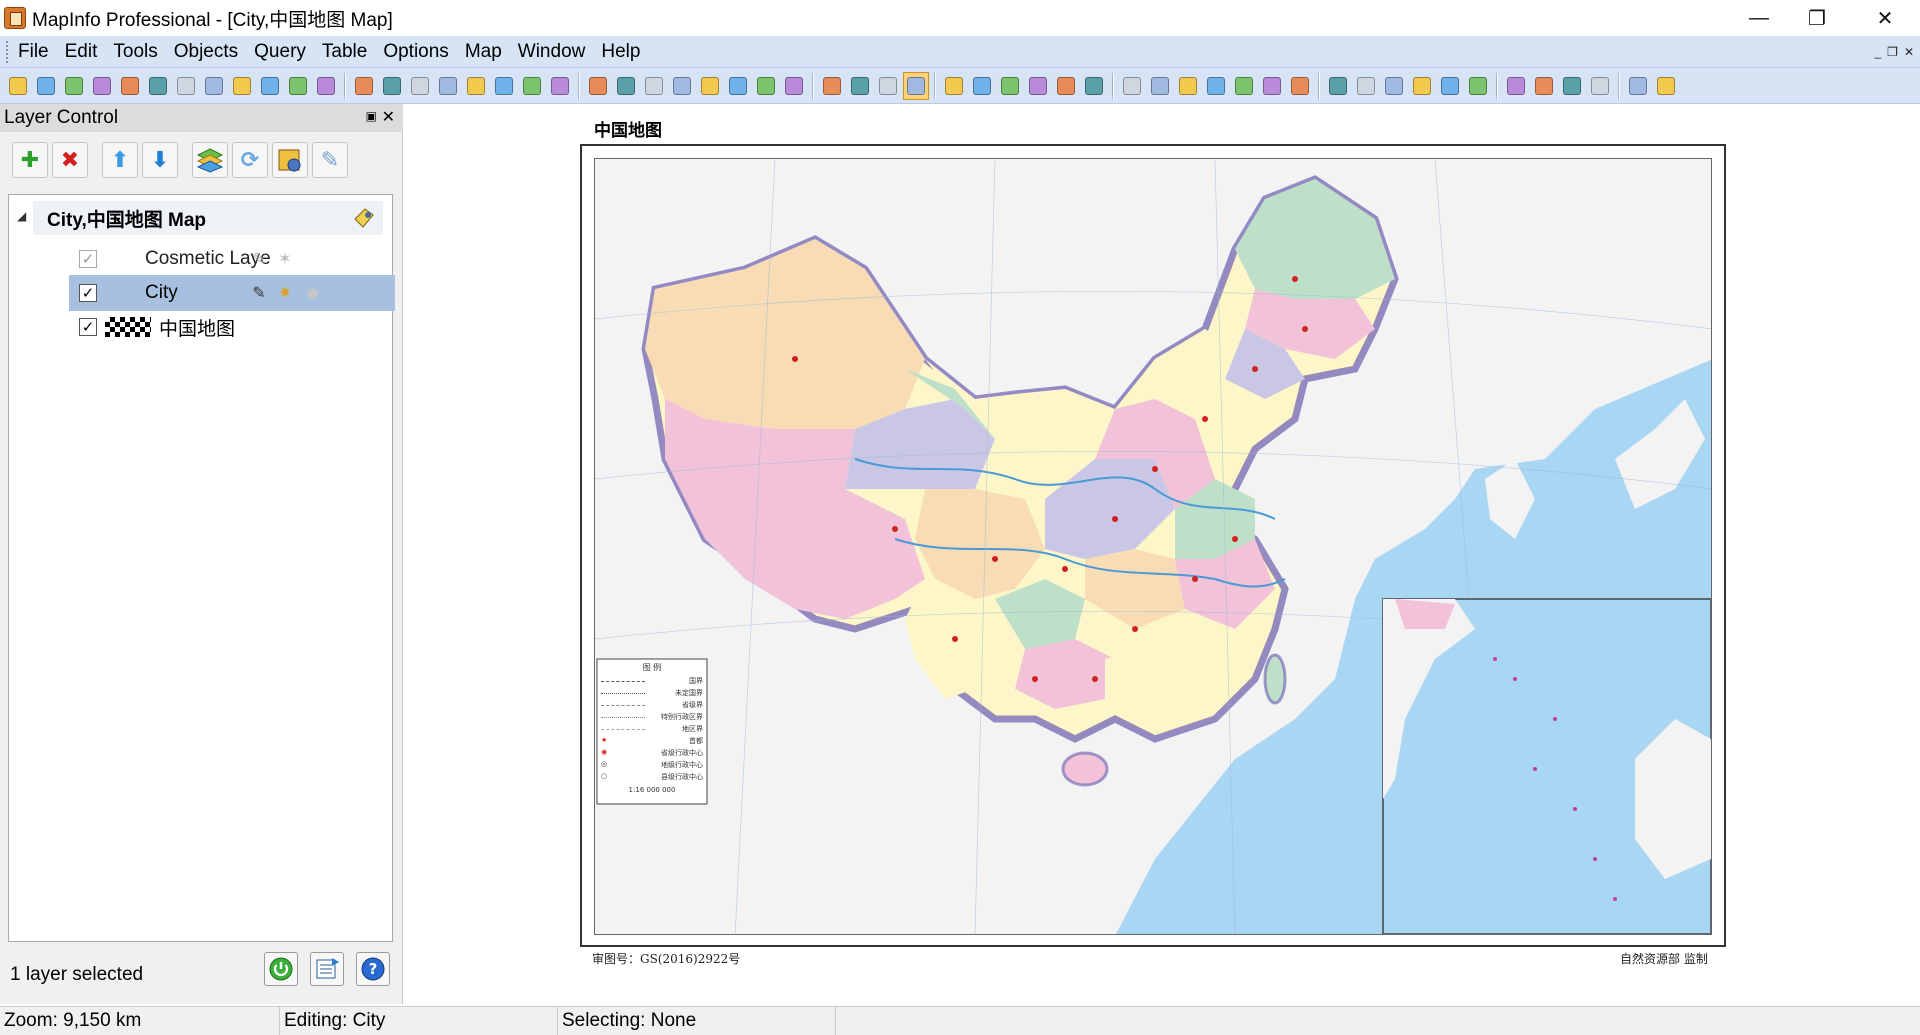  What do you see at coordinates (419, 1021) in the screenshot?
I see `status-editing: Editing: City` at bounding box center [419, 1021].